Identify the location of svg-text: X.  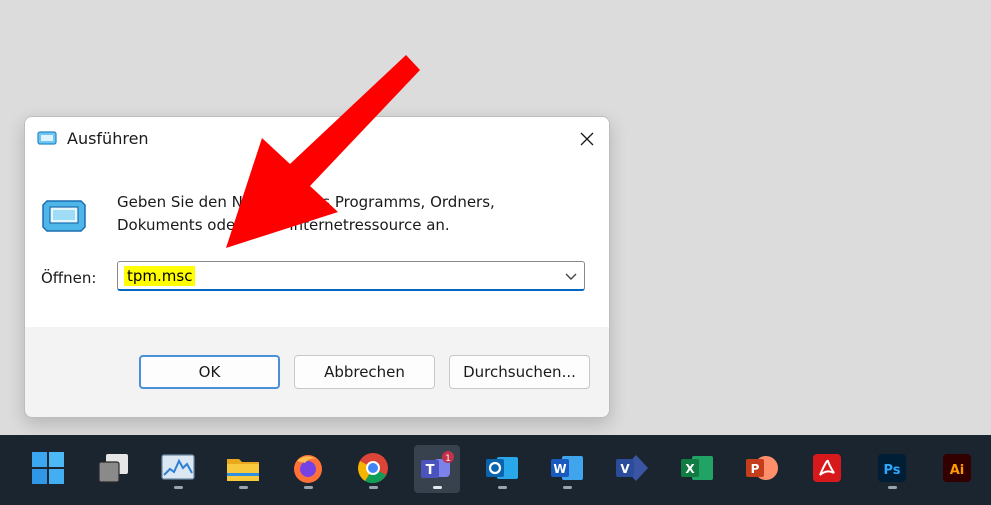
(690, 469).